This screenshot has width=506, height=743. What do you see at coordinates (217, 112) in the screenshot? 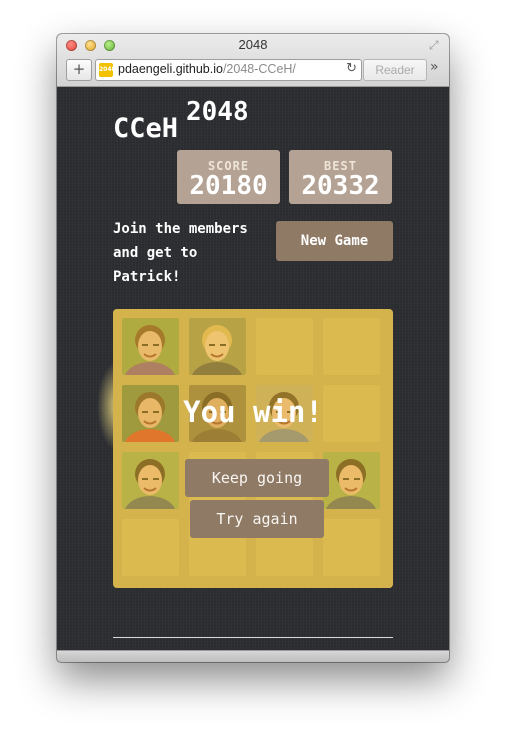
I see `game-title-superscript: 2048` at bounding box center [217, 112].